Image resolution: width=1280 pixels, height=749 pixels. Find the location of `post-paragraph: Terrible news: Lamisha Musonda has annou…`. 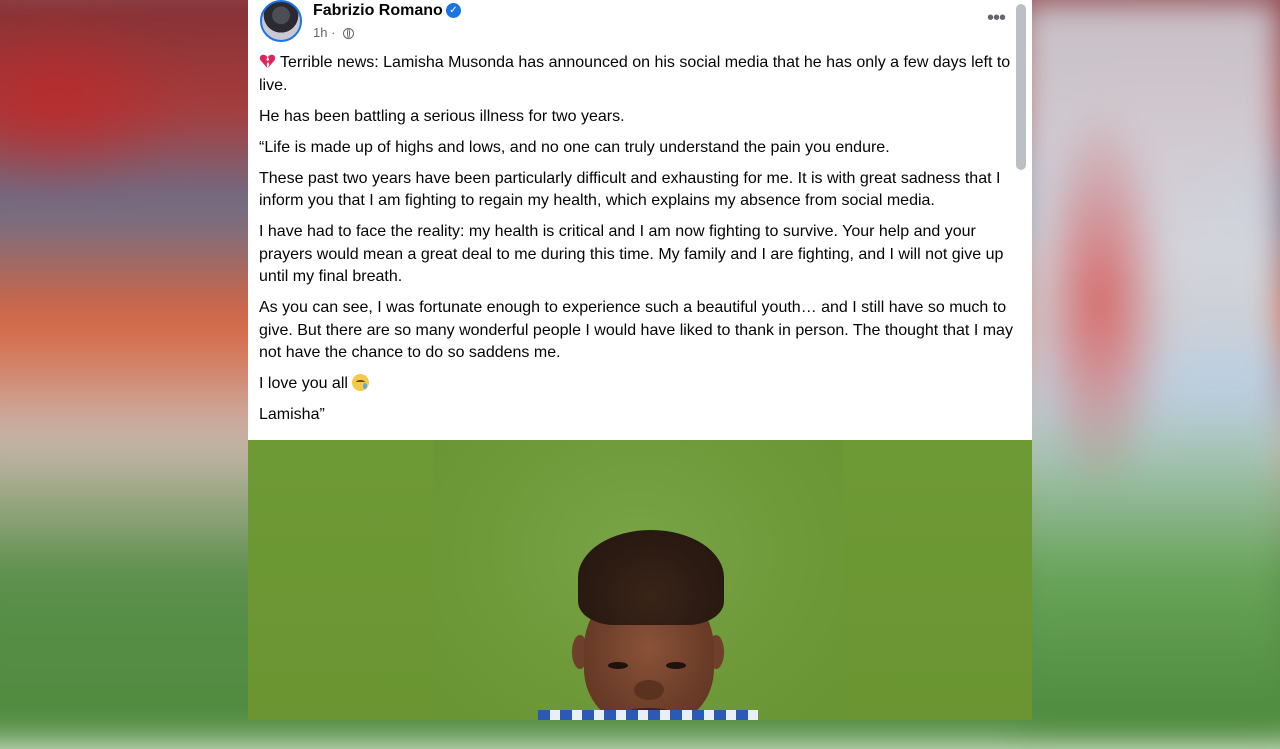

post-paragraph: Terrible news: Lamisha Musonda has annou… is located at coordinates (639, 74).